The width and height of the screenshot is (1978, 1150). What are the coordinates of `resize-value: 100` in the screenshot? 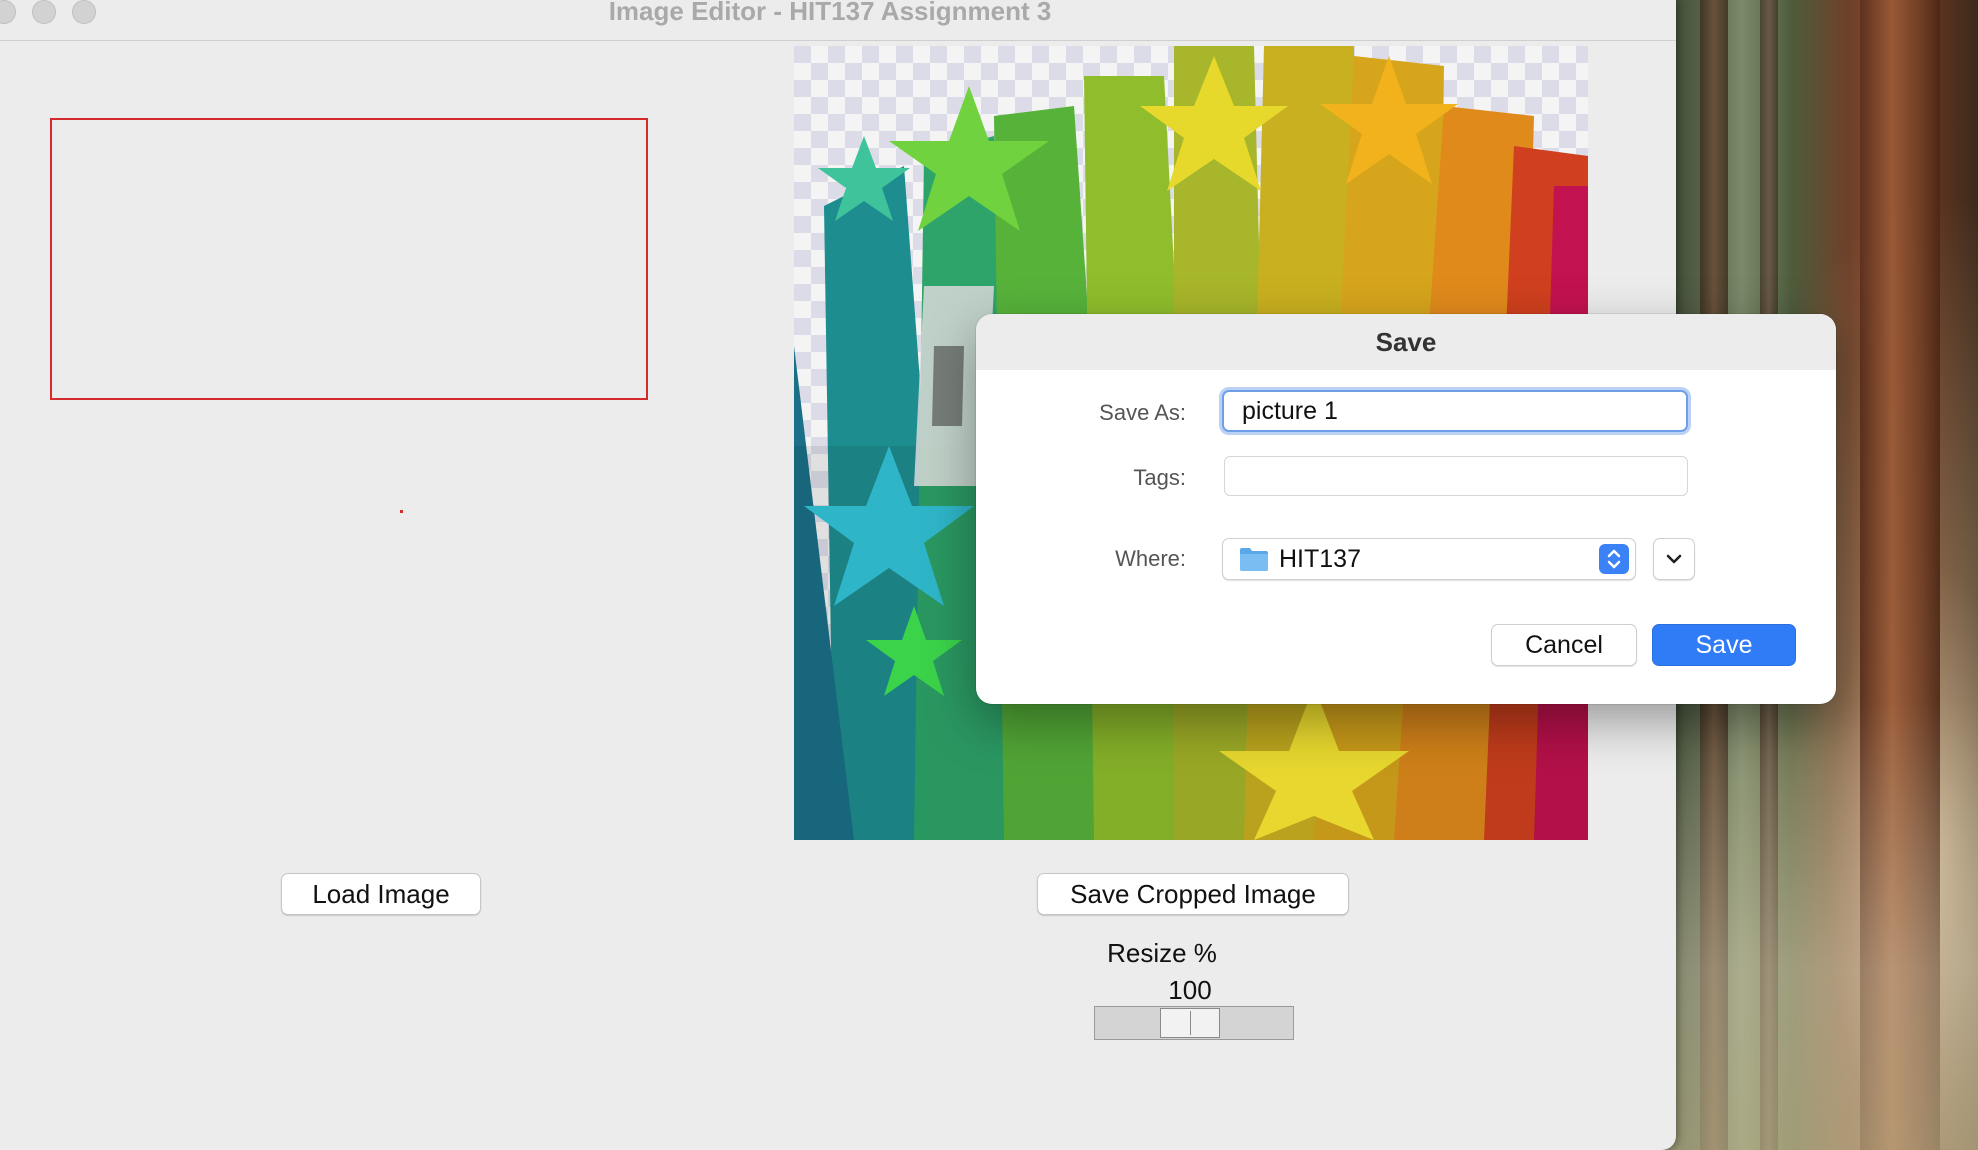 It's located at (1190, 990).